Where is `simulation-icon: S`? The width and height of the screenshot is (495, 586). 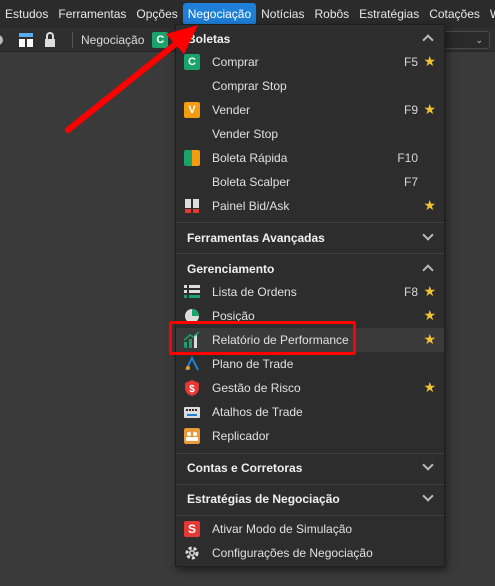
simulation-icon: S is located at coordinates (192, 529).